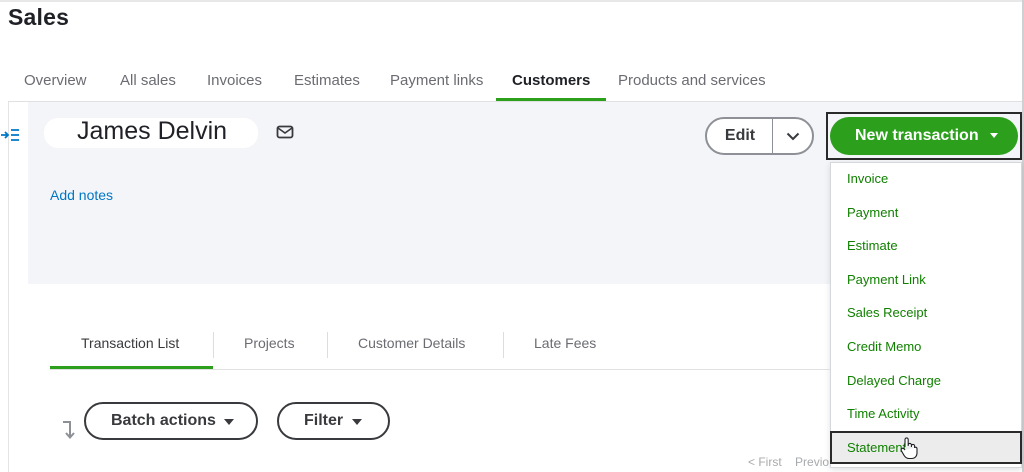 The image size is (1024, 472). I want to click on subtab-transaction-list: Transaction List, so click(131, 347).